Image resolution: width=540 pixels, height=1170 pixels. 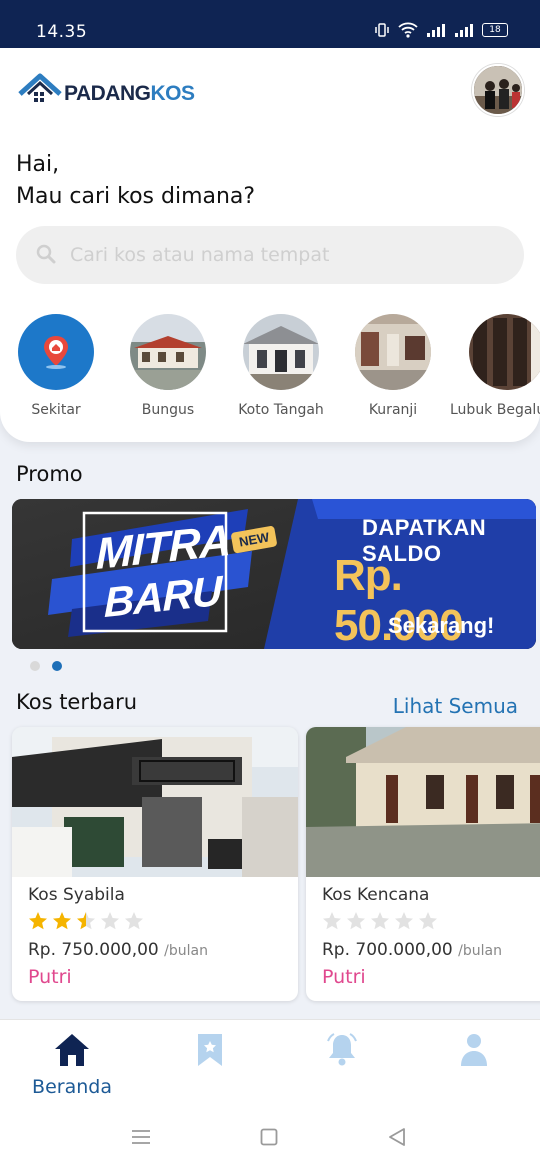 I want to click on nav-profile, so click(x=474, y=1051).